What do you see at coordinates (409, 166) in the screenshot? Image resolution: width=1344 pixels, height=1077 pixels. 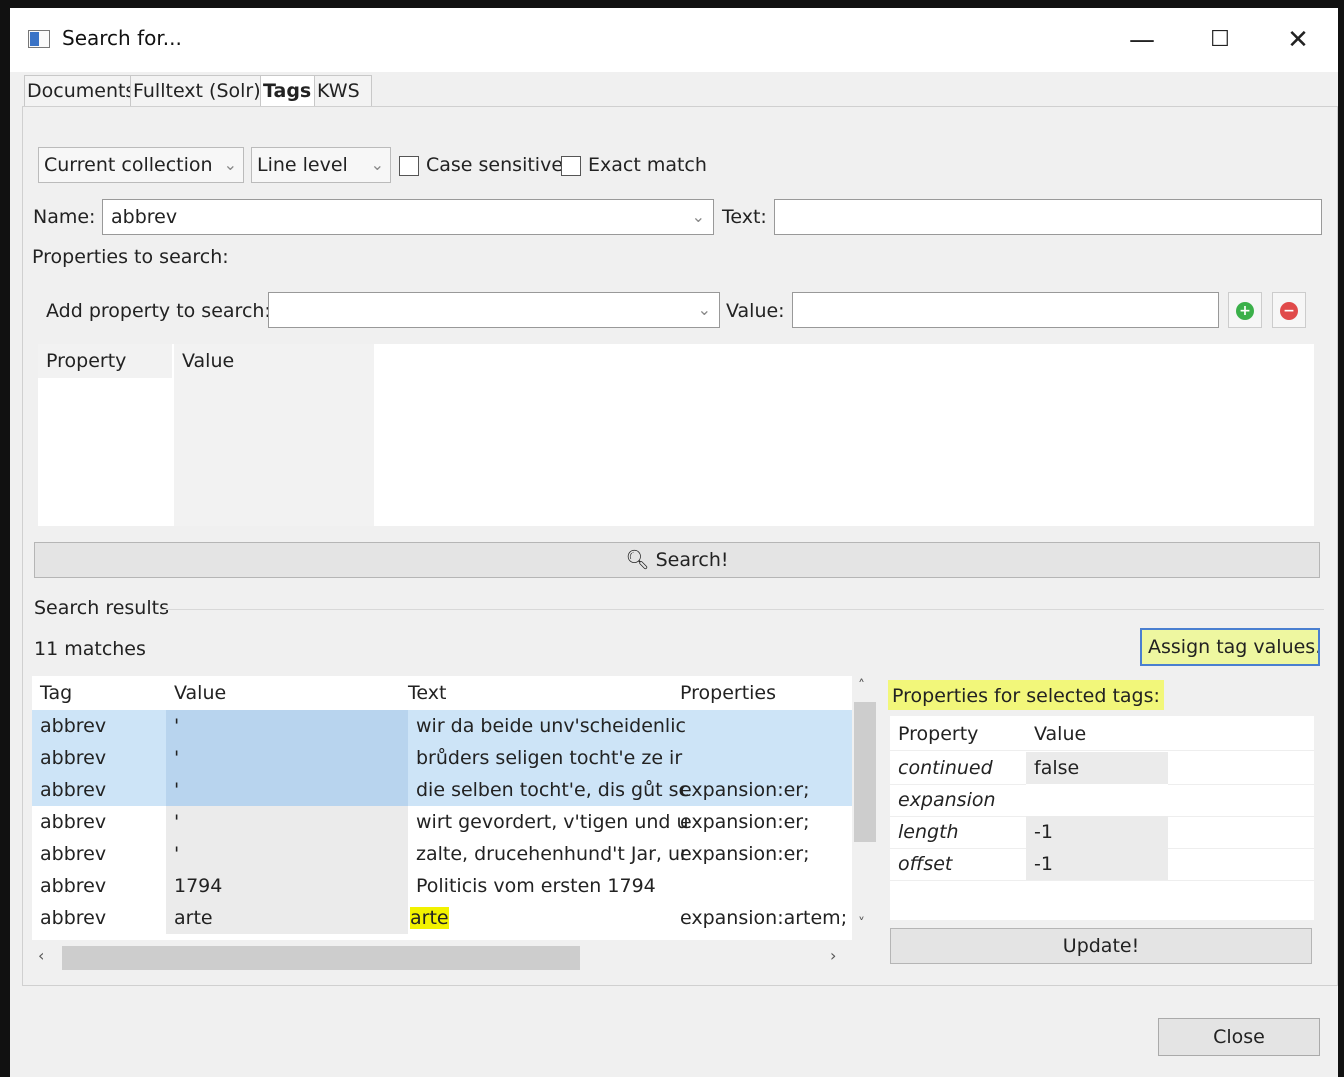 I see `case-sensitive-checkbox` at bounding box center [409, 166].